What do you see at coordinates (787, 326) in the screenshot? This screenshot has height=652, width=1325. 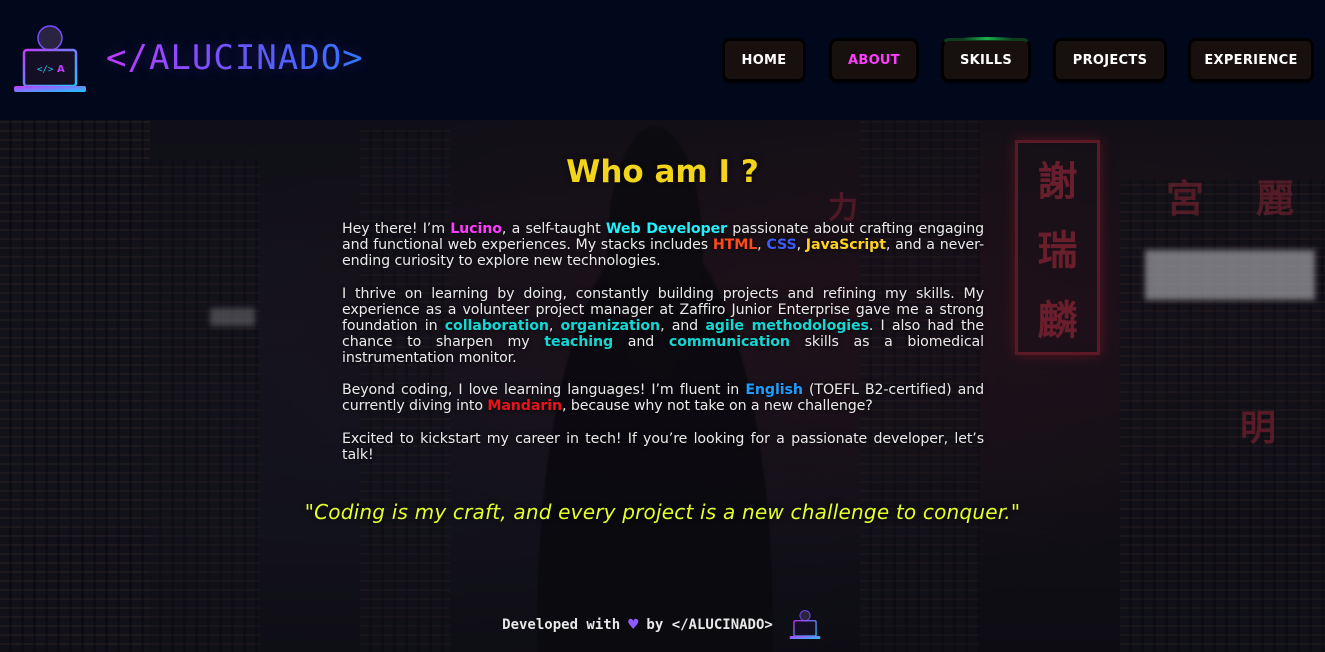 I see `skill-agile: agile methodologies` at bounding box center [787, 326].